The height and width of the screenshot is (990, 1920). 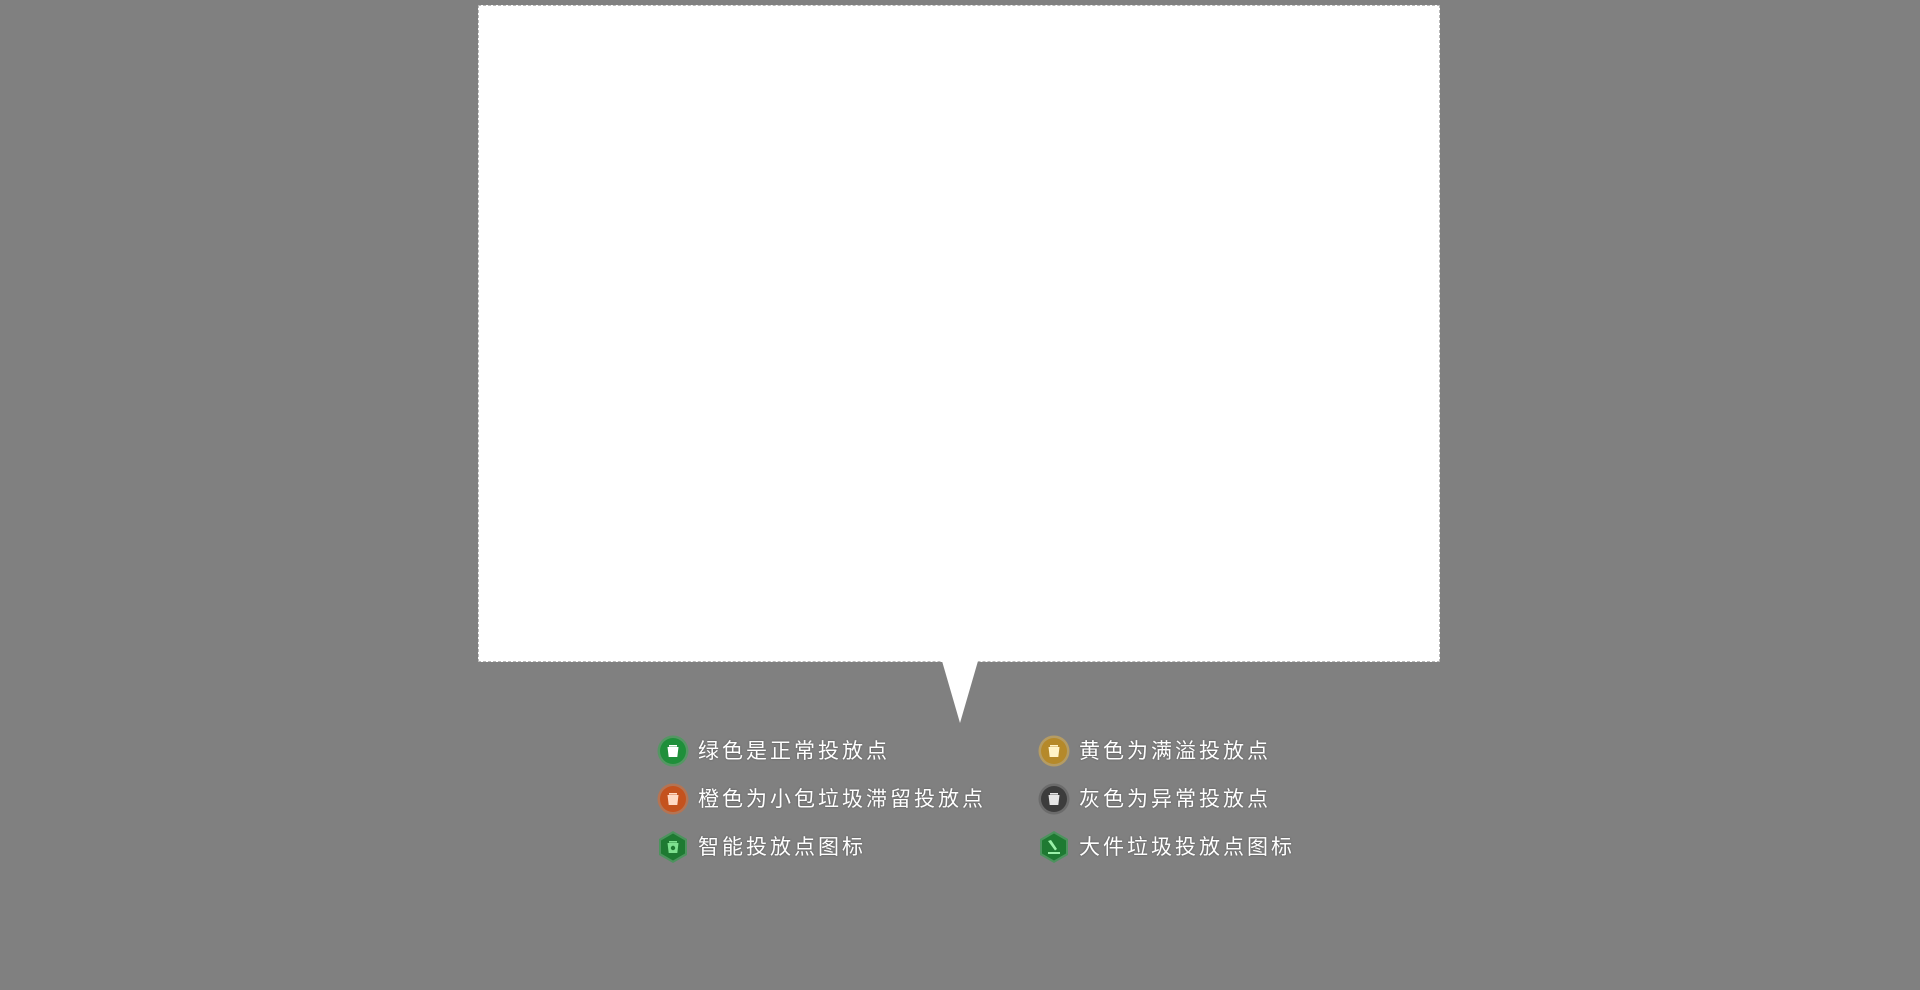 I want to click on legend-label-smart: 智能投放点图标, so click(x=782, y=847).